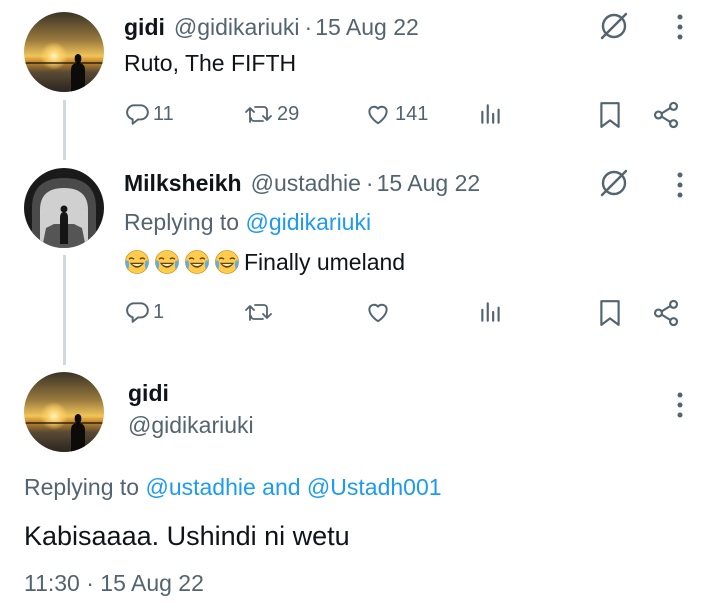 This screenshot has height=612, width=720. What do you see at coordinates (183, 183) in the screenshot?
I see `author-name: Milksheikh` at bounding box center [183, 183].